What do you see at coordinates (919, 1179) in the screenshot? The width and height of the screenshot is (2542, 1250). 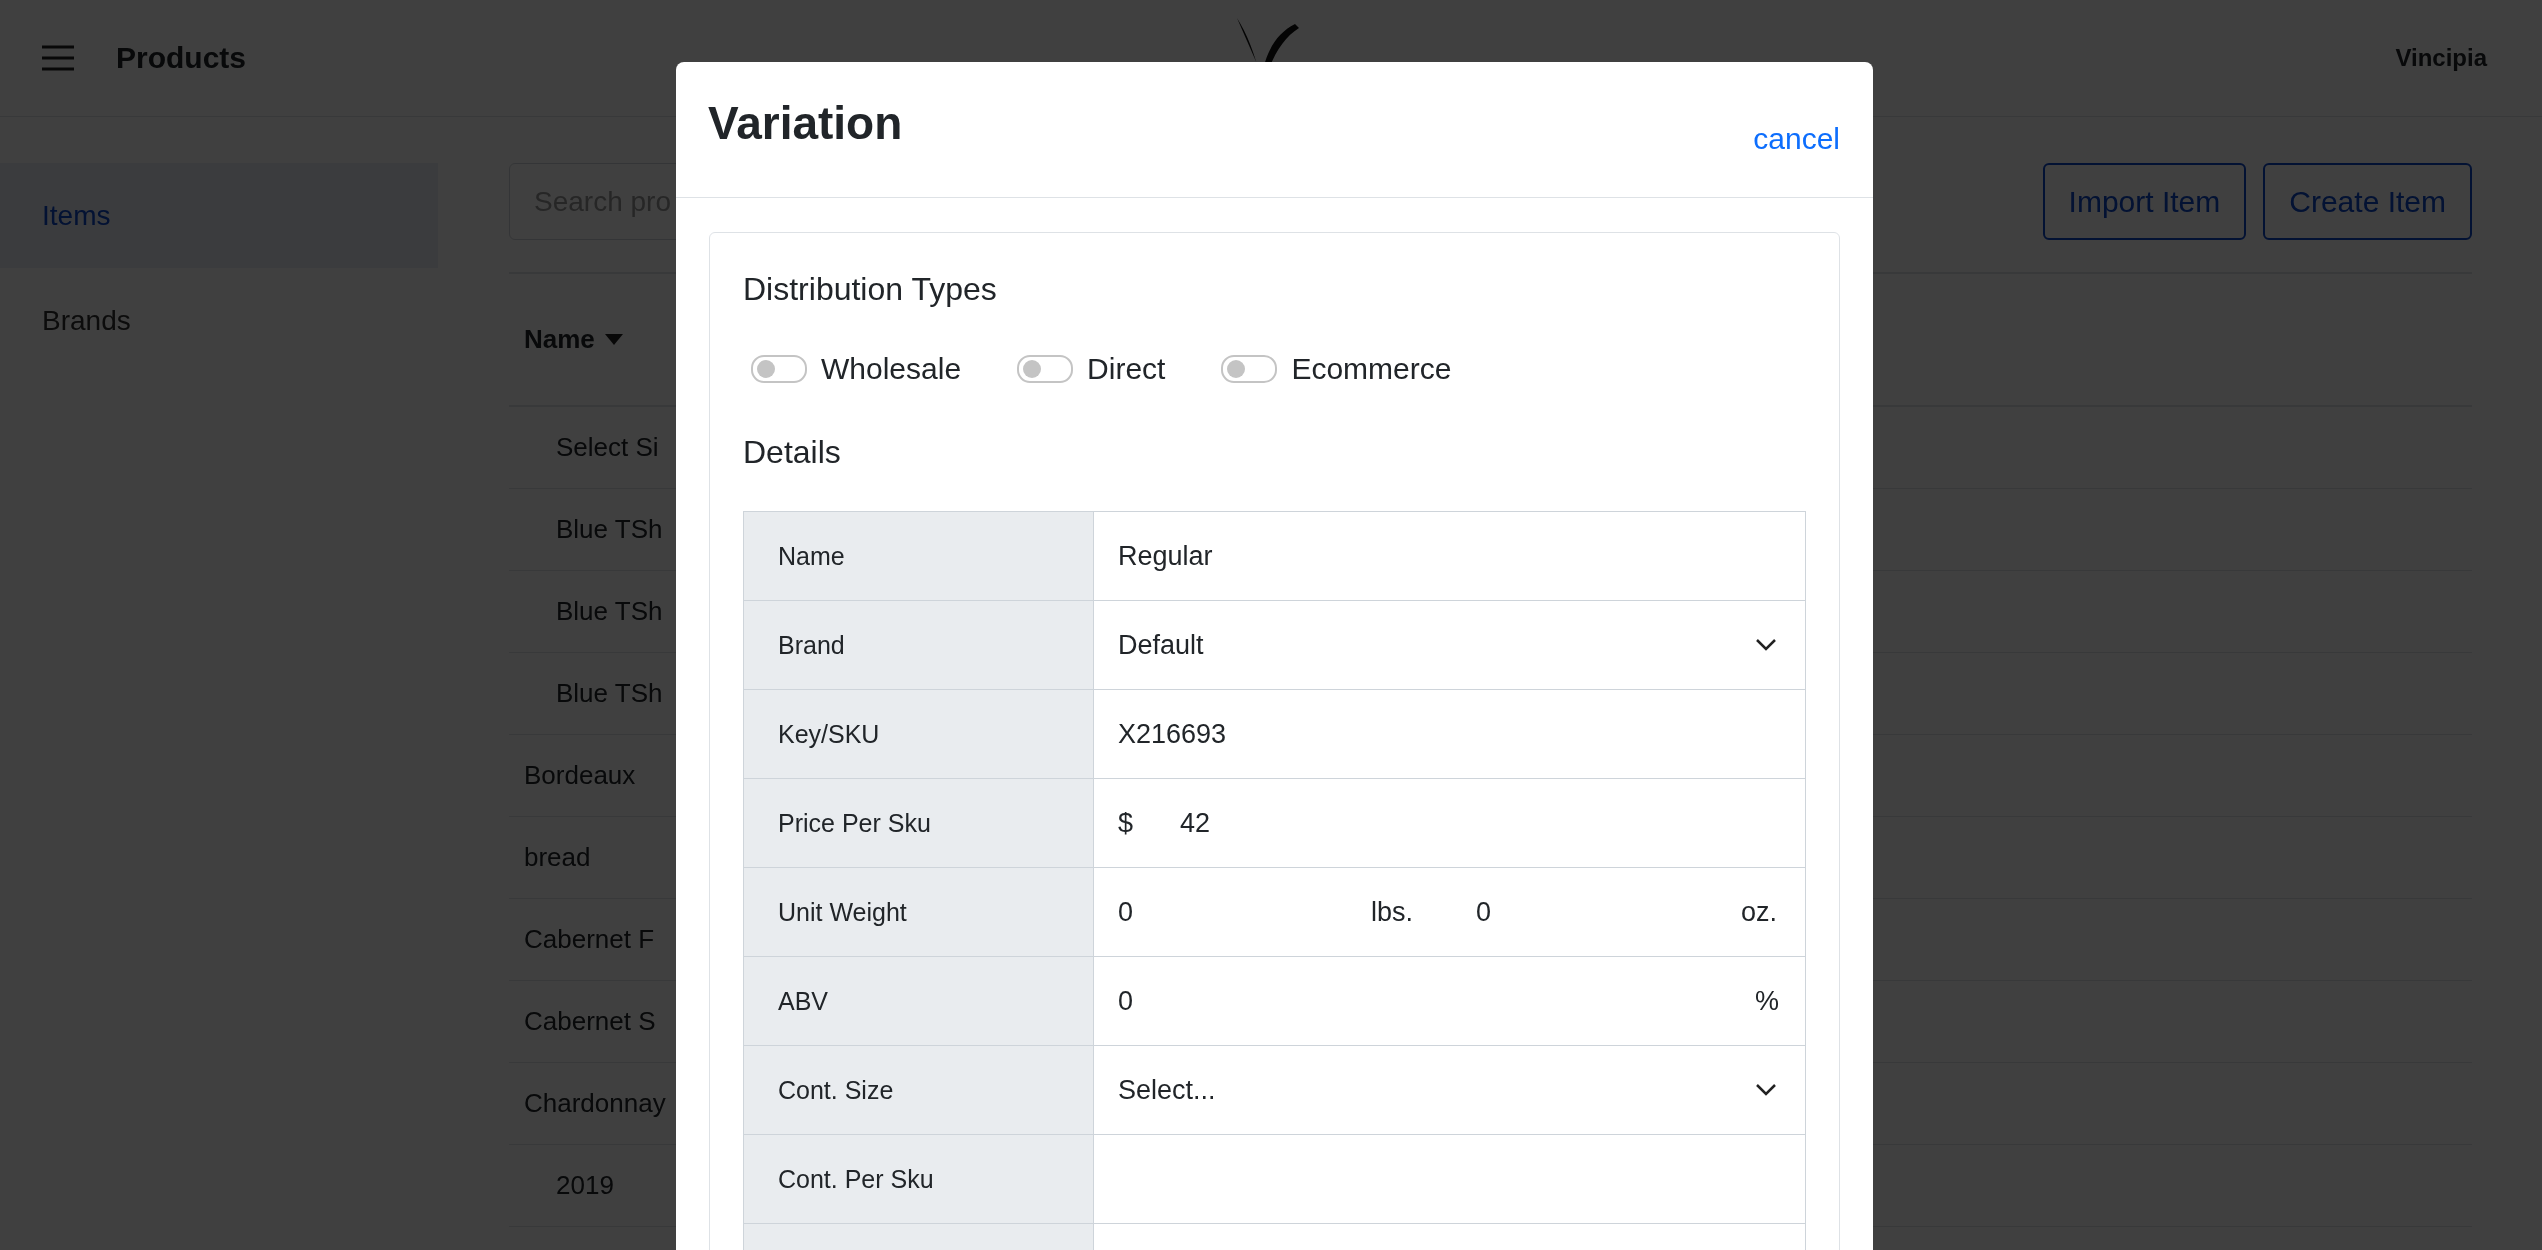 I see `label-cell: Cont. Per Sku` at bounding box center [919, 1179].